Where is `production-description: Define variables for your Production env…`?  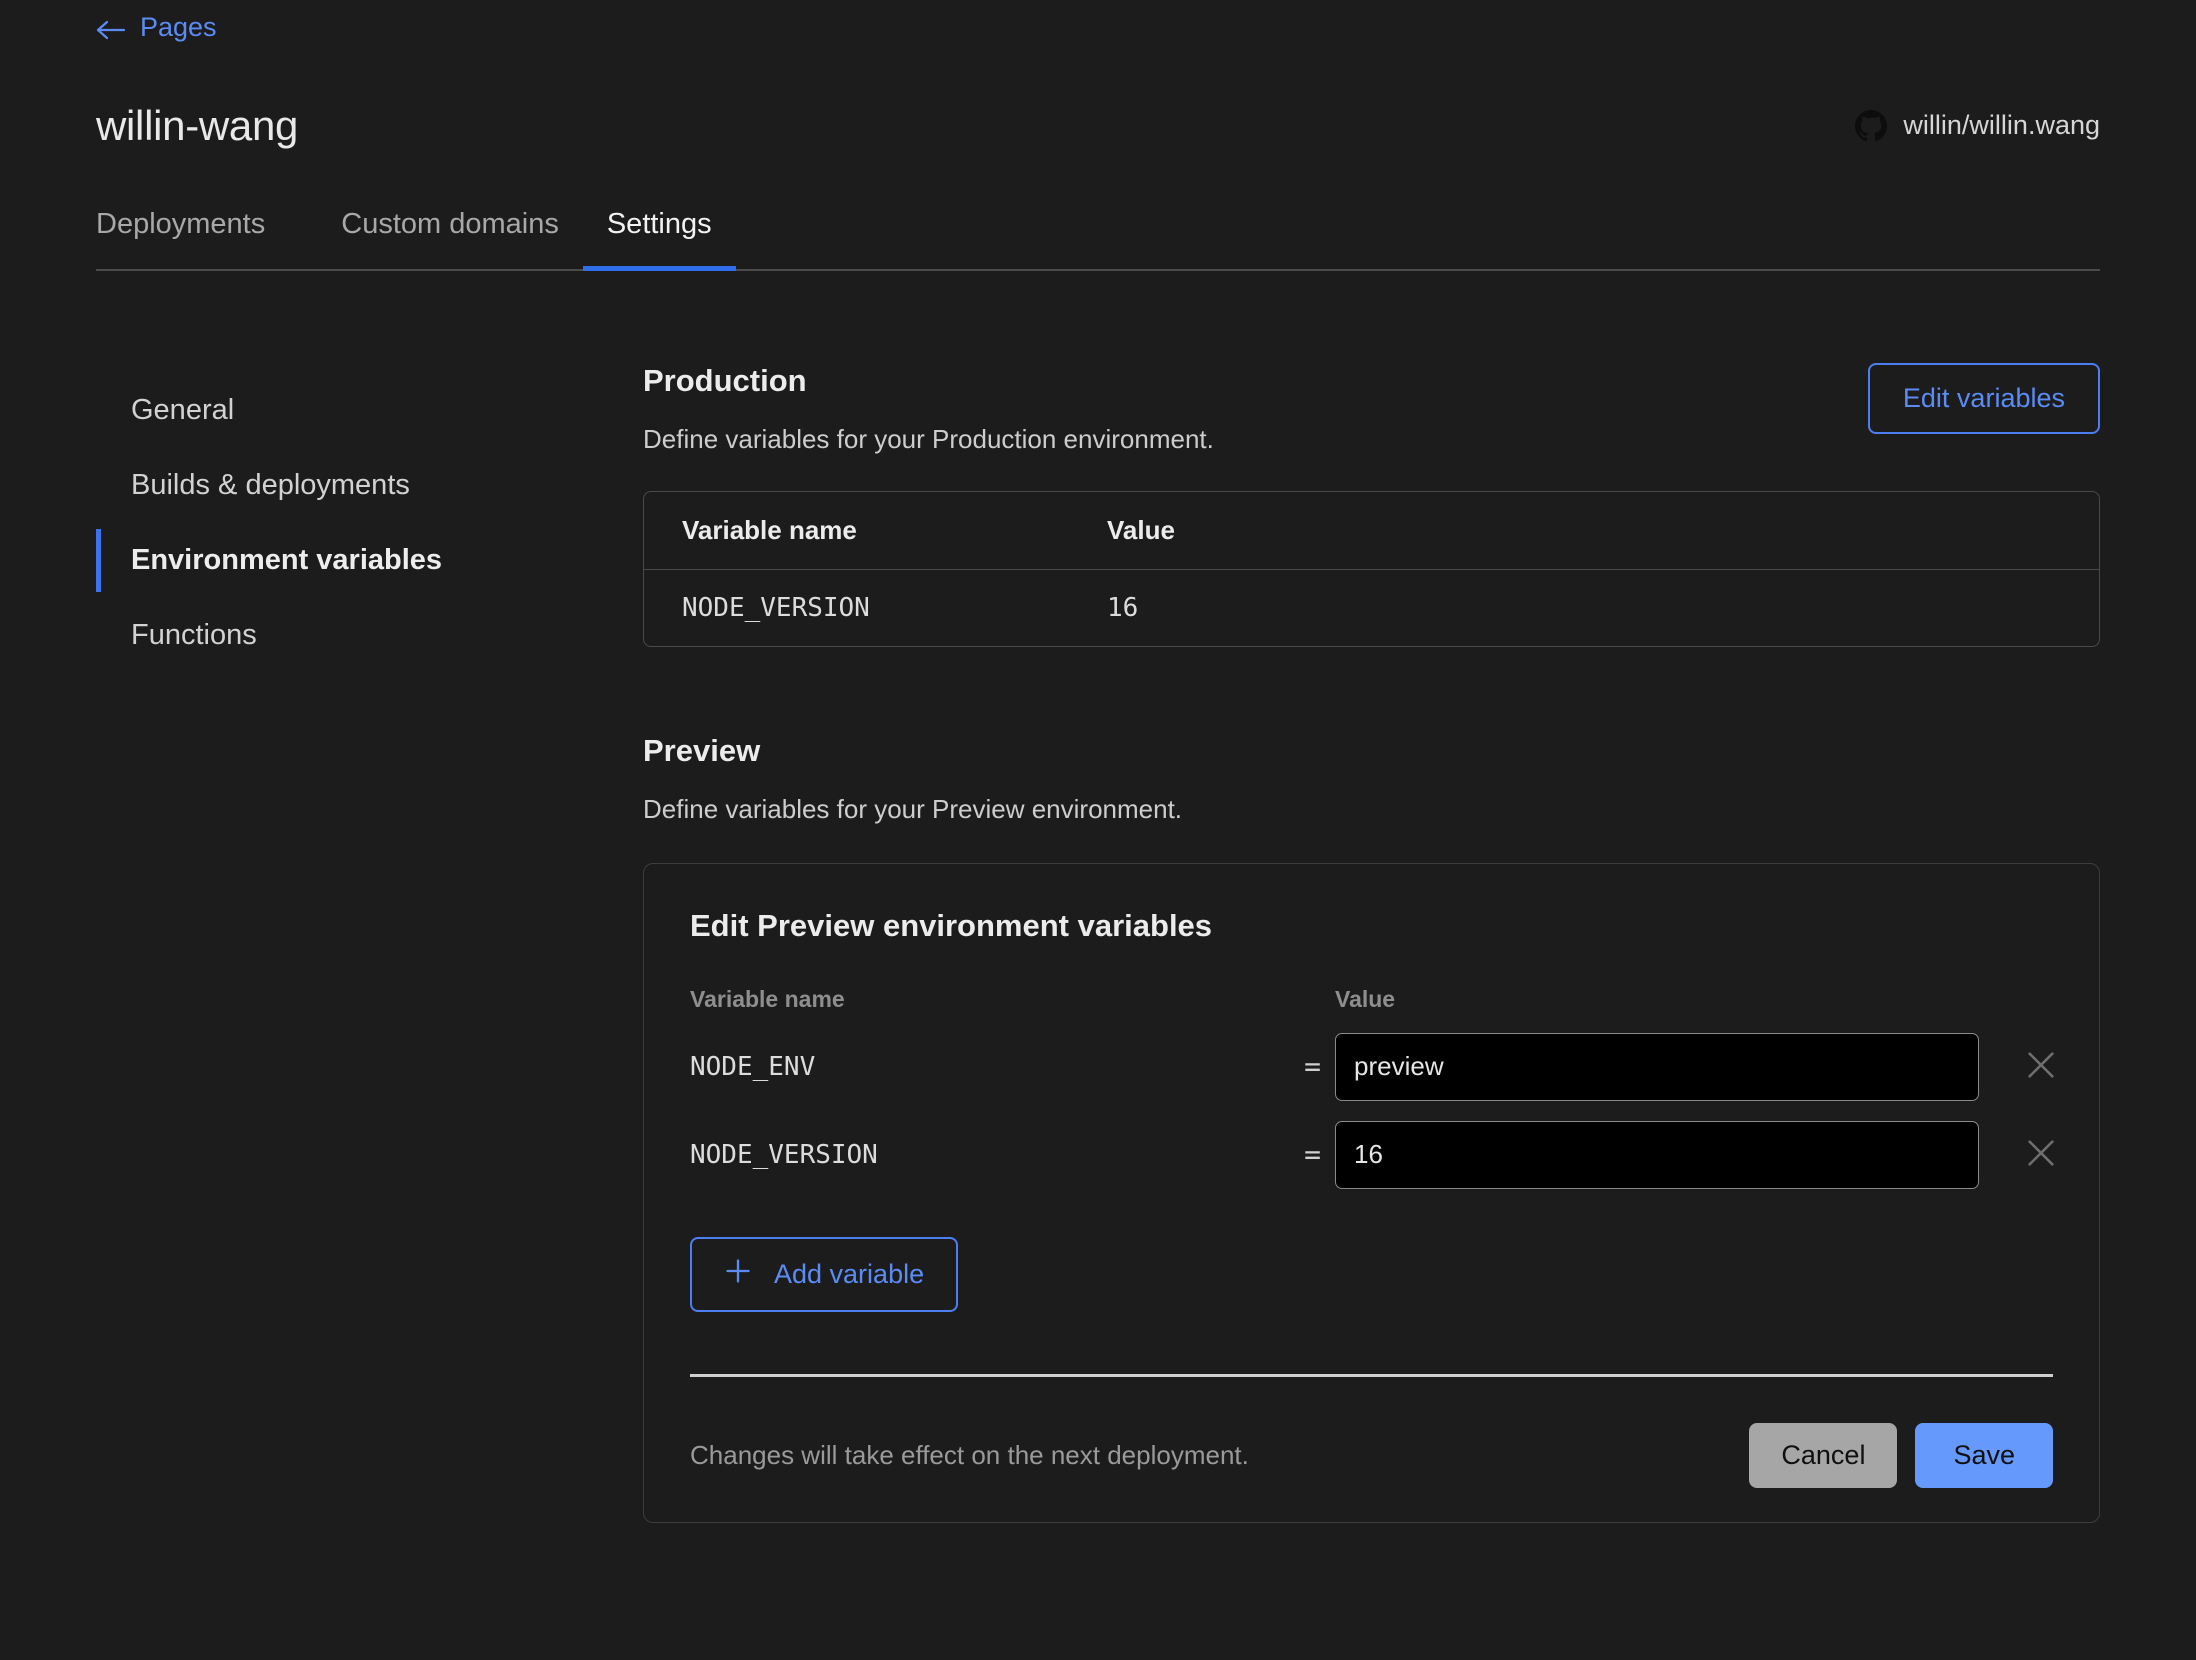
production-description: Define variables for your Production env… is located at coordinates (928, 438).